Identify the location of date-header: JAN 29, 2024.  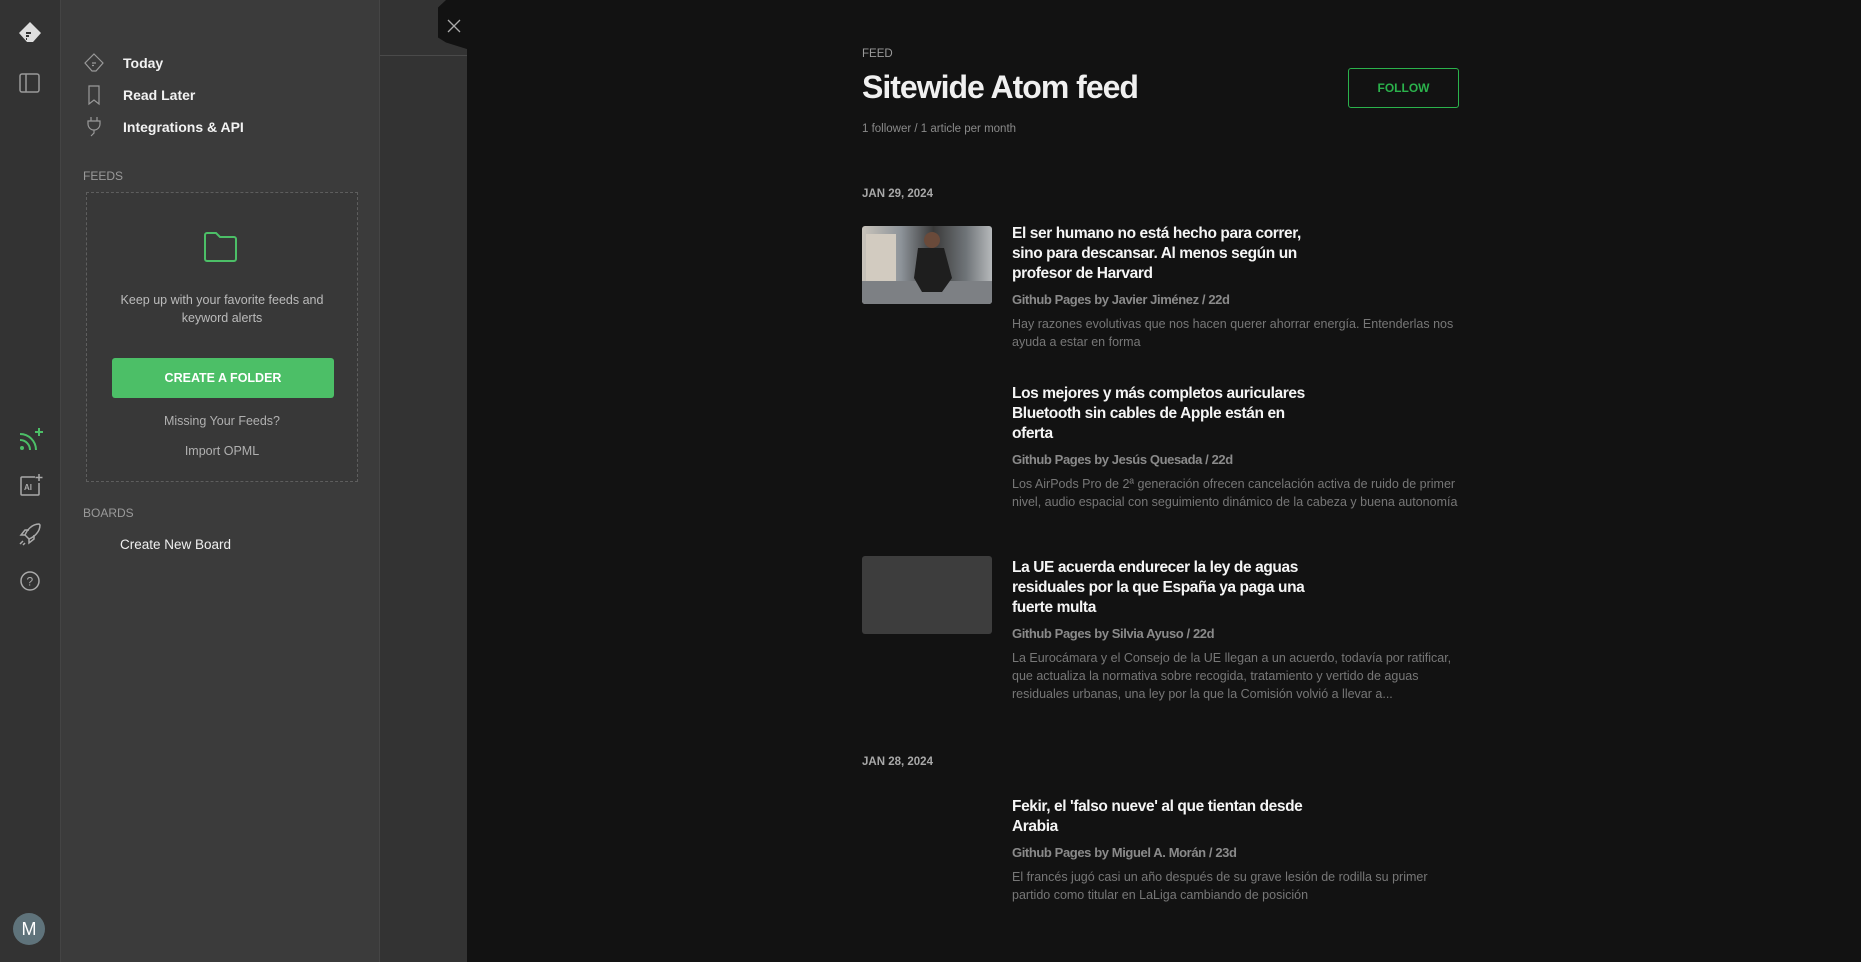
(897, 194).